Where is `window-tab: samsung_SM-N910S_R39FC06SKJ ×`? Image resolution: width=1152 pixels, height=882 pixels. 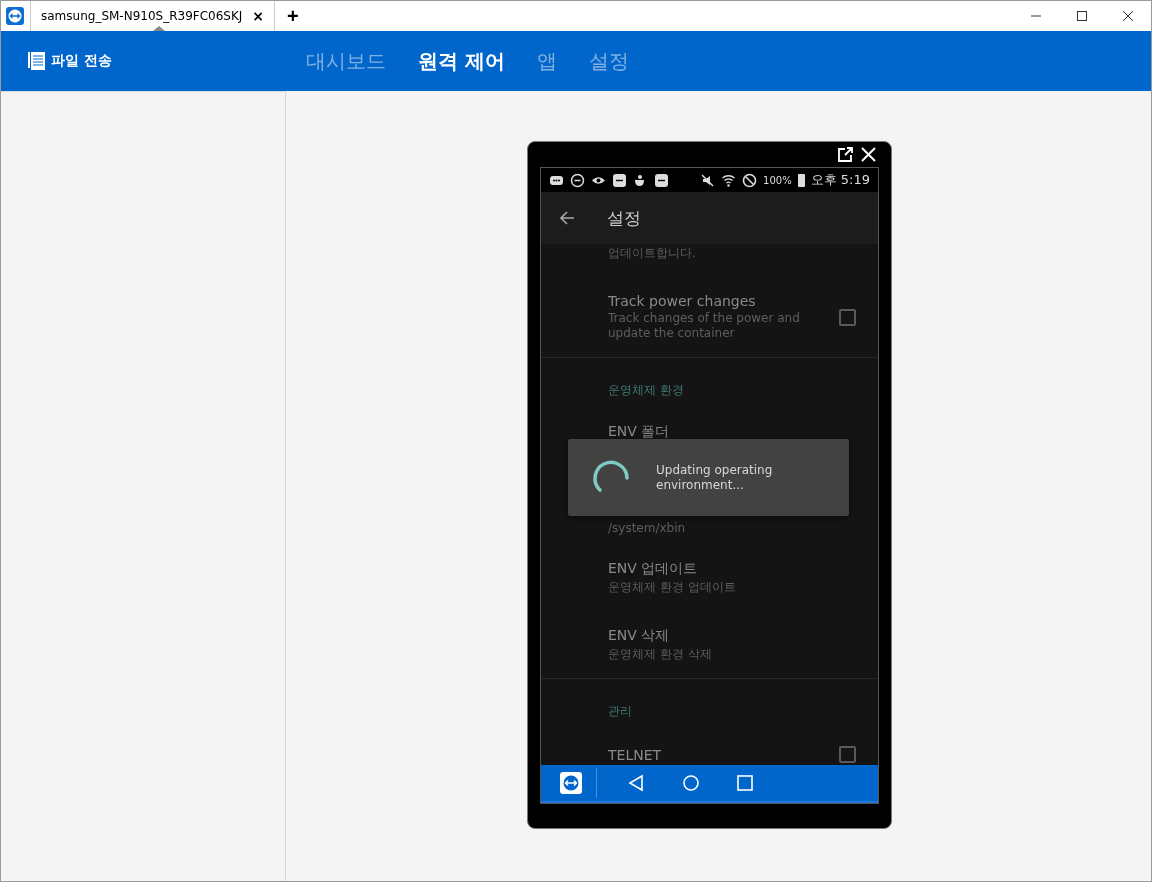
window-tab: samsung_SM-N910S_R39FC06SKJ × is located at coordinates (153, 16).